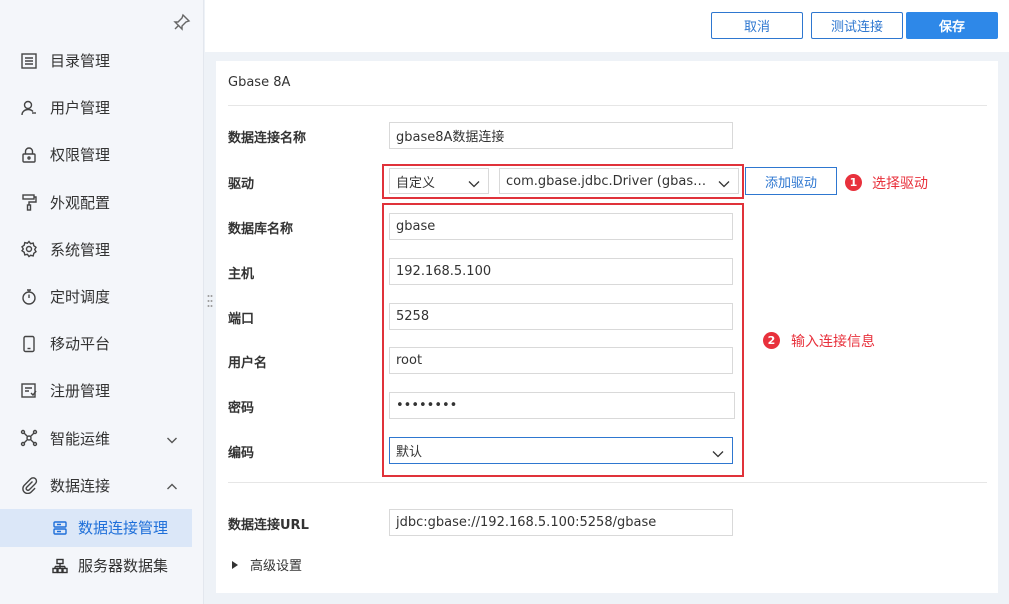 This screenshot has height=604, width=1009. Describe the element at coordinates (771, 340) in the screenshot. I see `step2-badge: 2` at that location.